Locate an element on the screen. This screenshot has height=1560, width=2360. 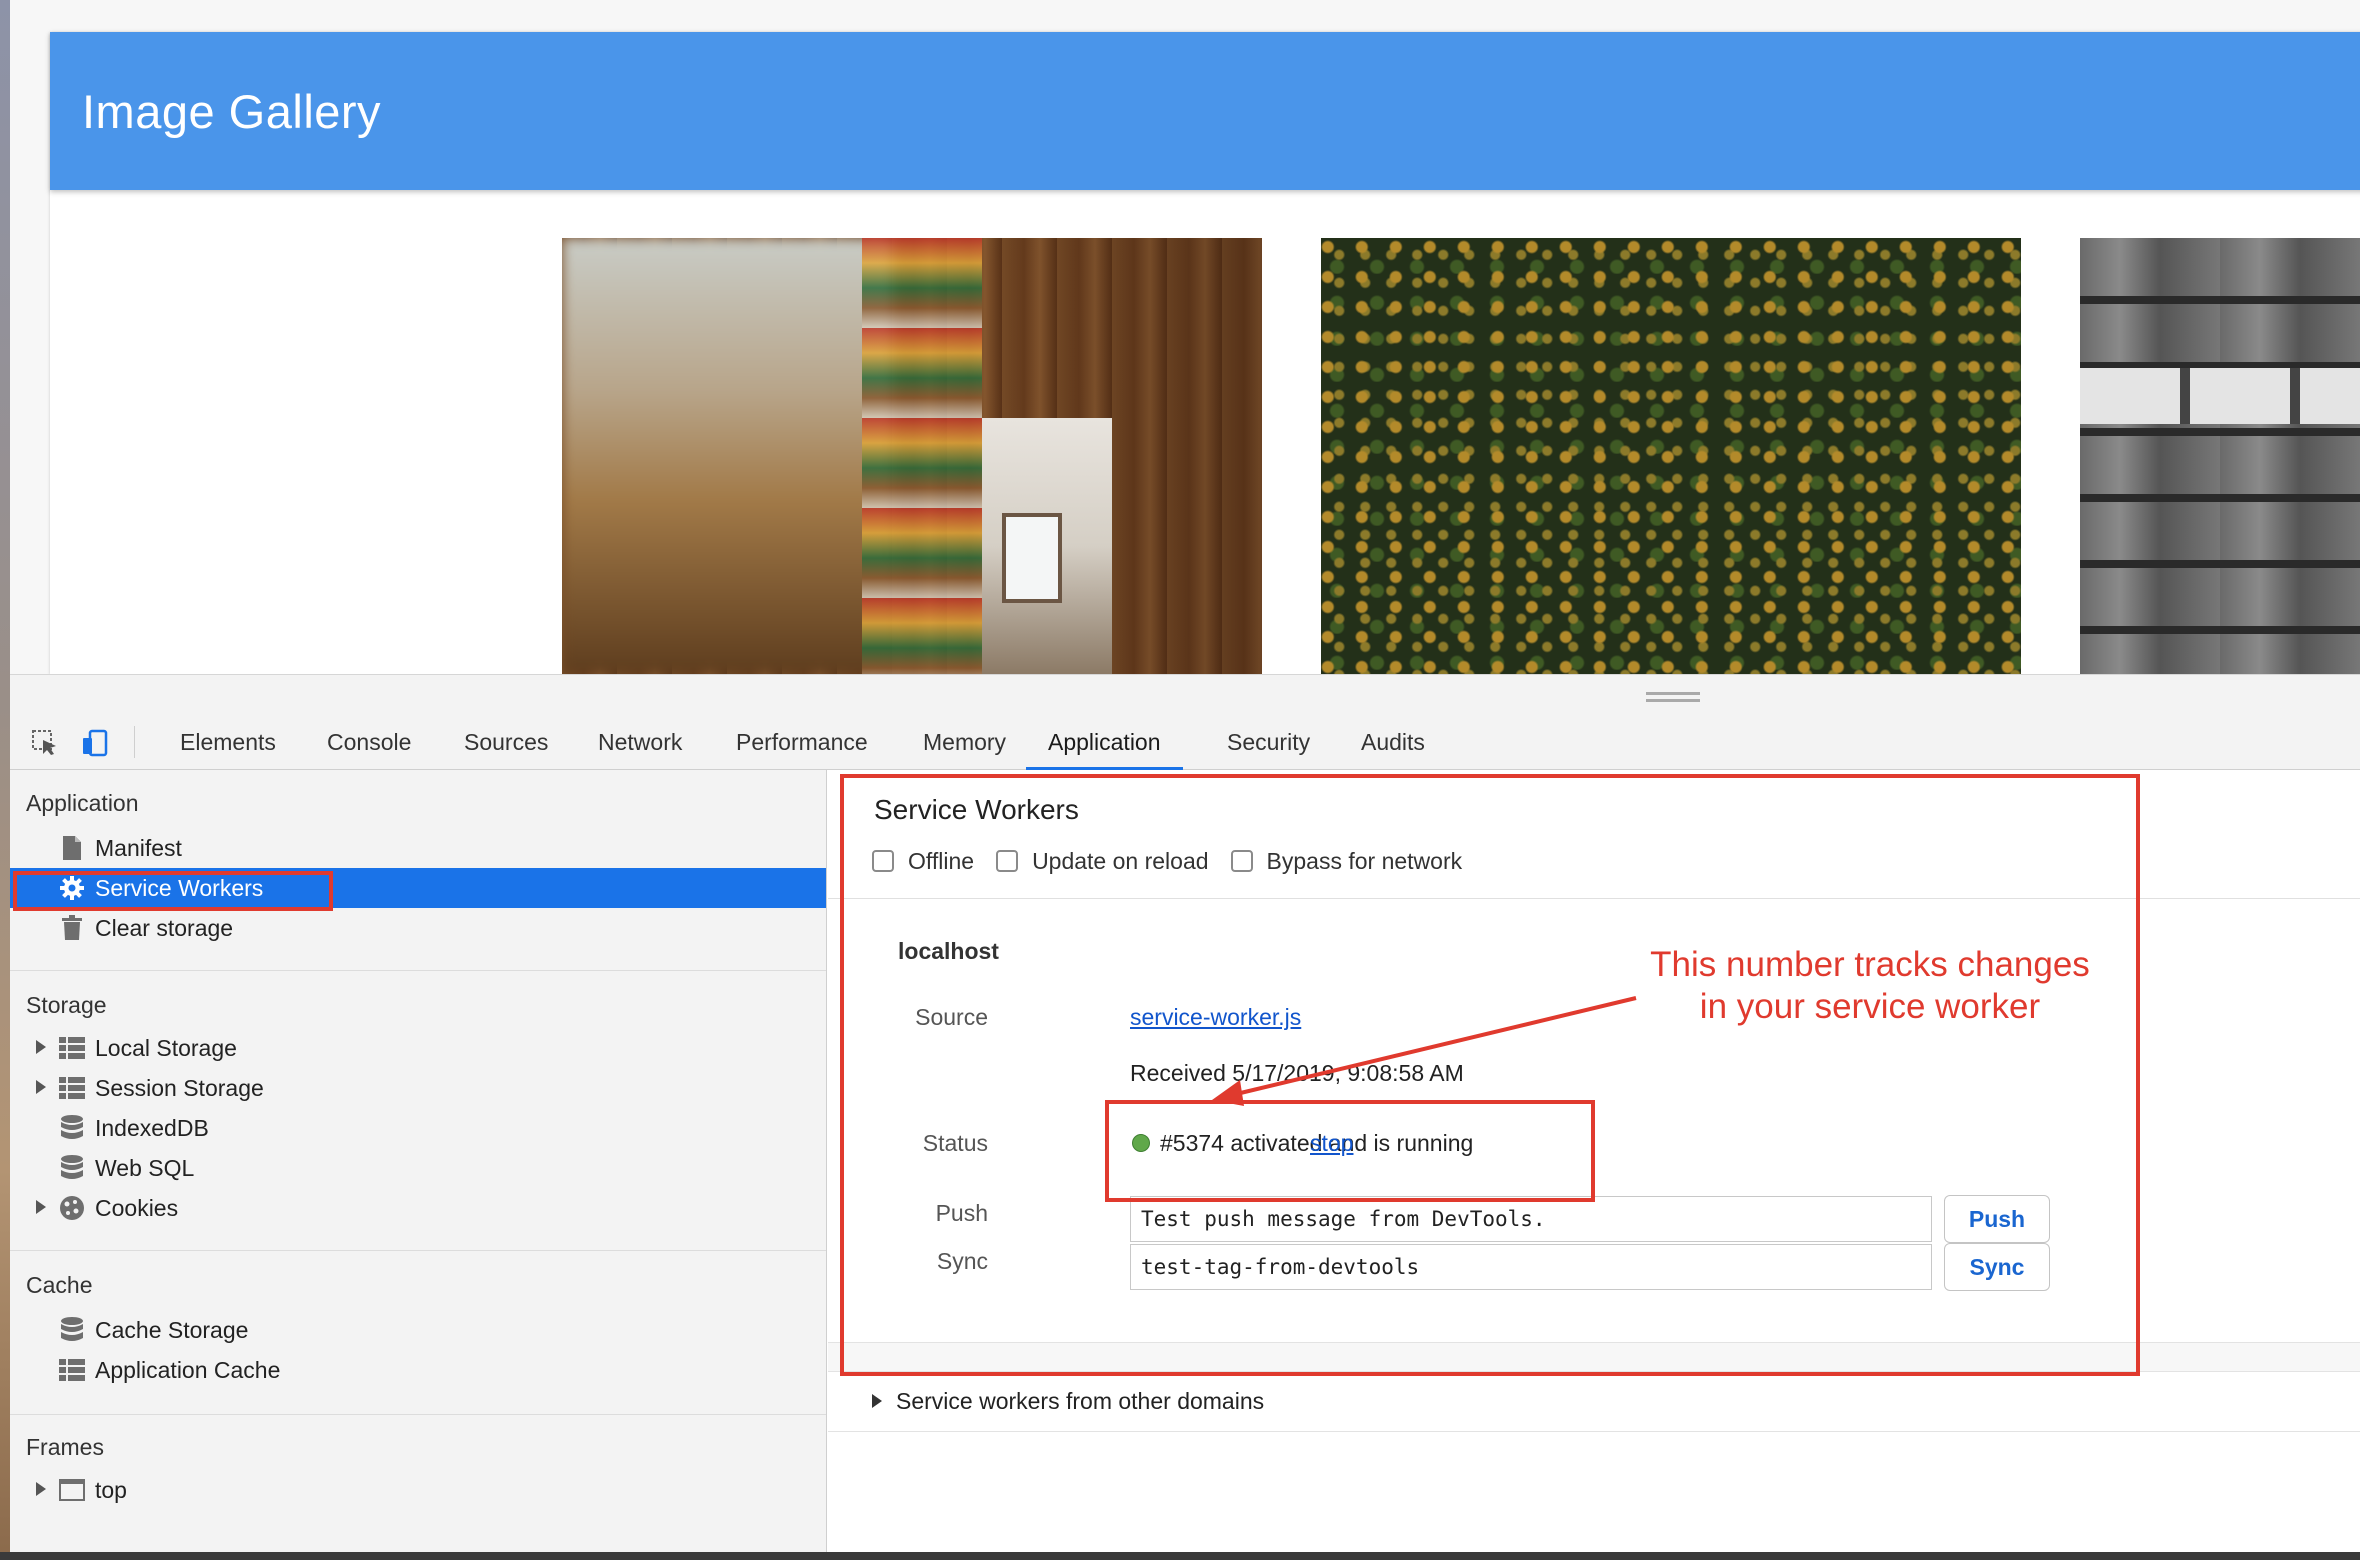
sidebar-item-label: Web SQL is located at coordinates (145, 1168).